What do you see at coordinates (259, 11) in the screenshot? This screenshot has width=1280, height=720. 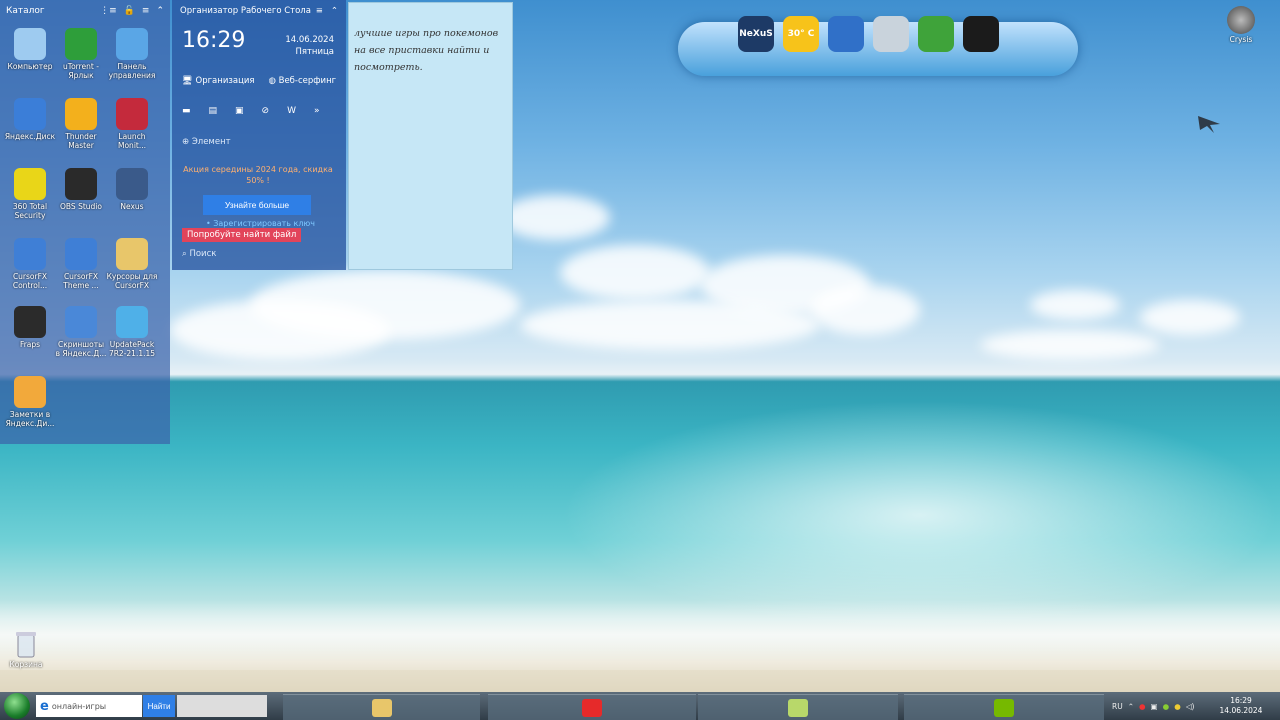 I see `organizer-header: Организатор Рабочего Стола ≡ ⌃` at bounding box center [259, 11].